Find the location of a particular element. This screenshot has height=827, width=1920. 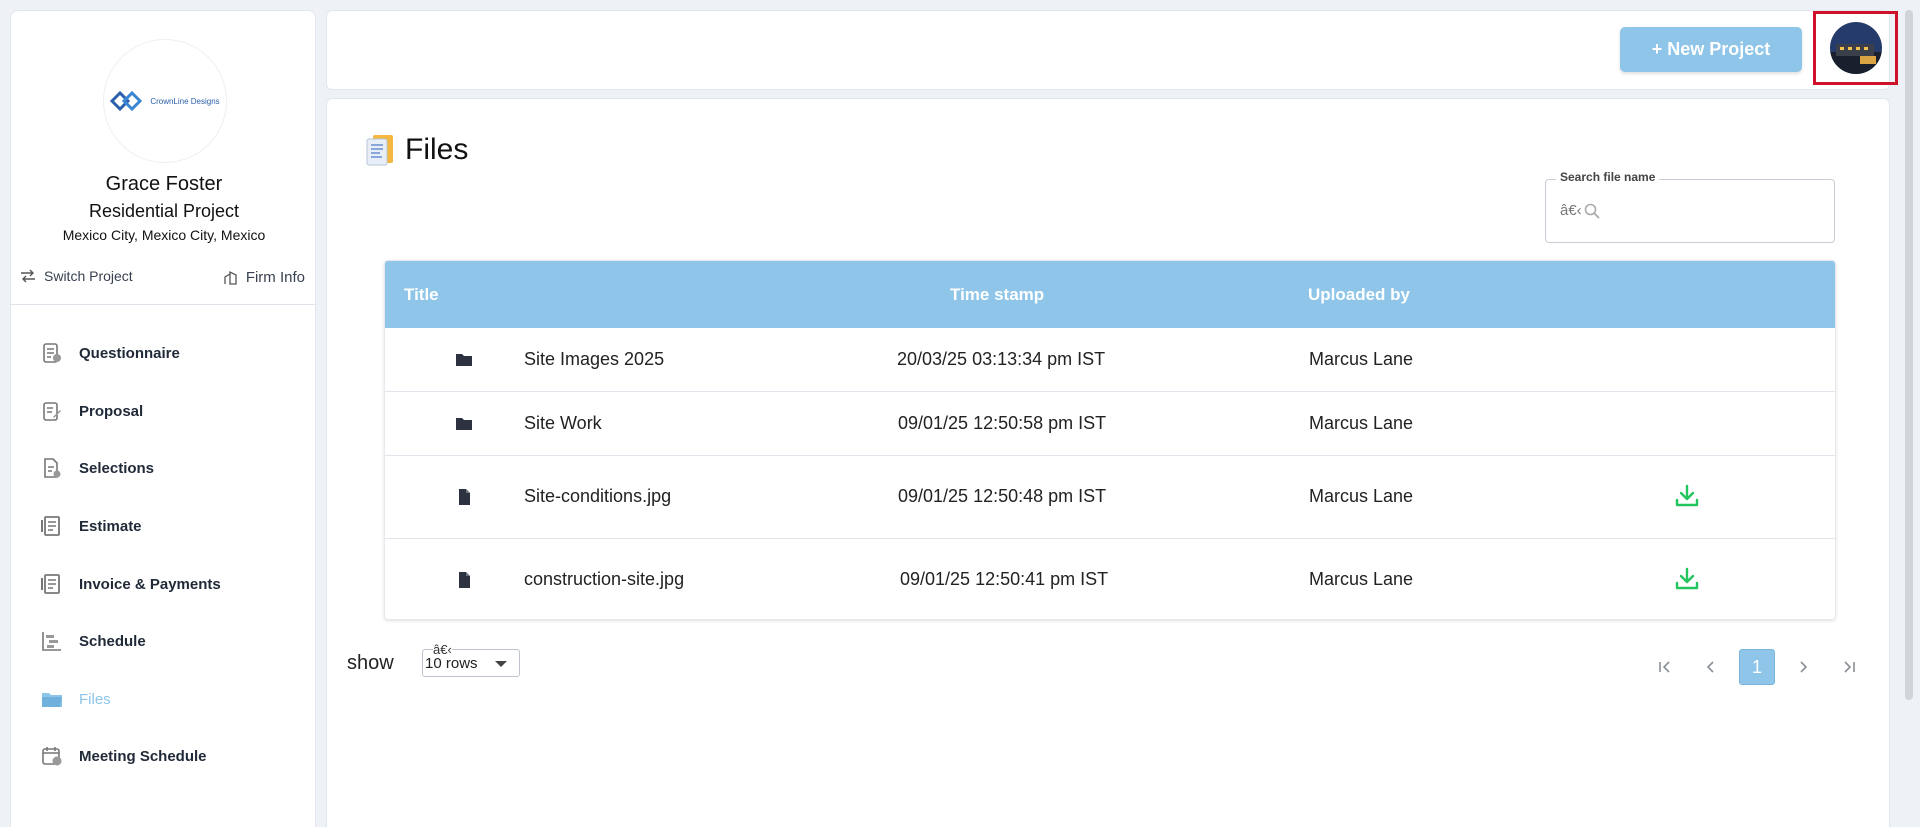

file-timestamp: 20/03/25 03:13:34 pm IST is located at coordinates (1001, 359).